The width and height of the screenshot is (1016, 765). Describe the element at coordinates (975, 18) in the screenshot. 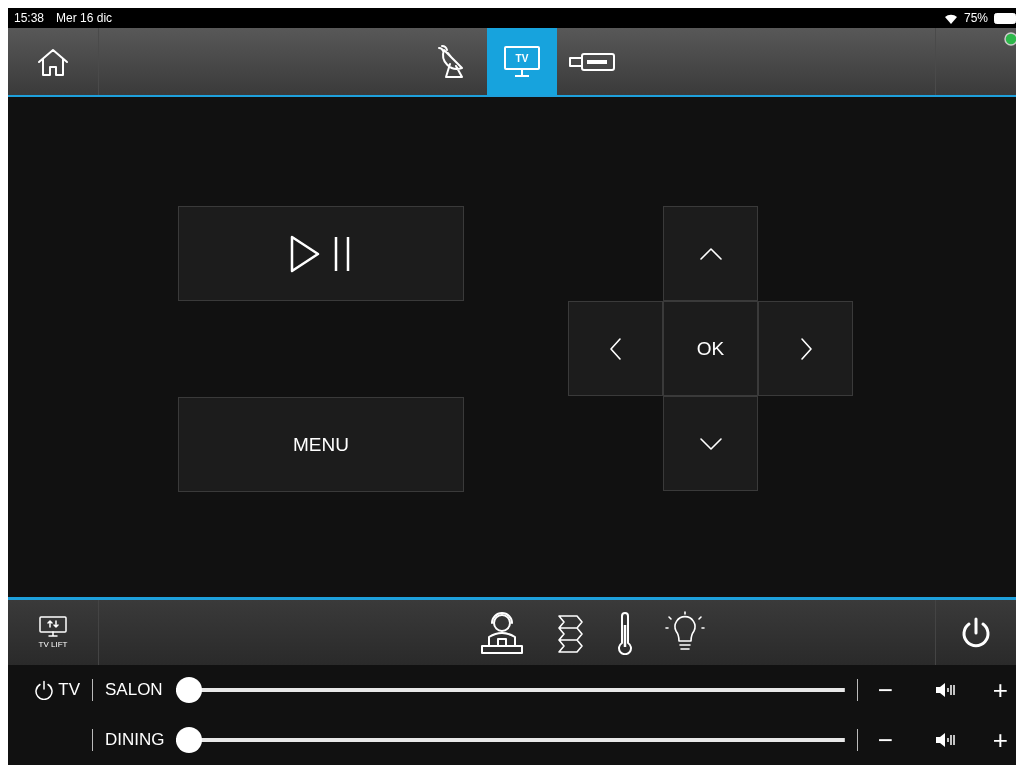

I see `battery-percent: 75%` at that location.